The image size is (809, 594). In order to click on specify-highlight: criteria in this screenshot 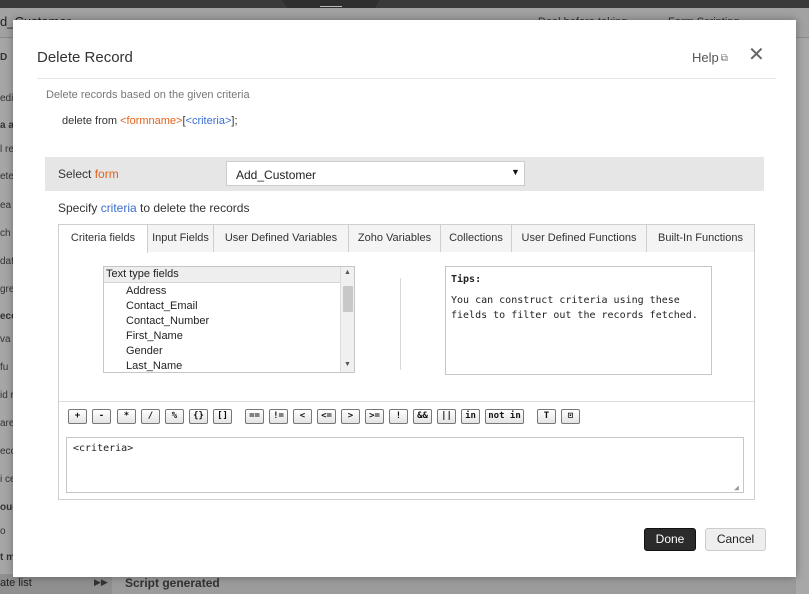, I will do `click(119, 208)`.